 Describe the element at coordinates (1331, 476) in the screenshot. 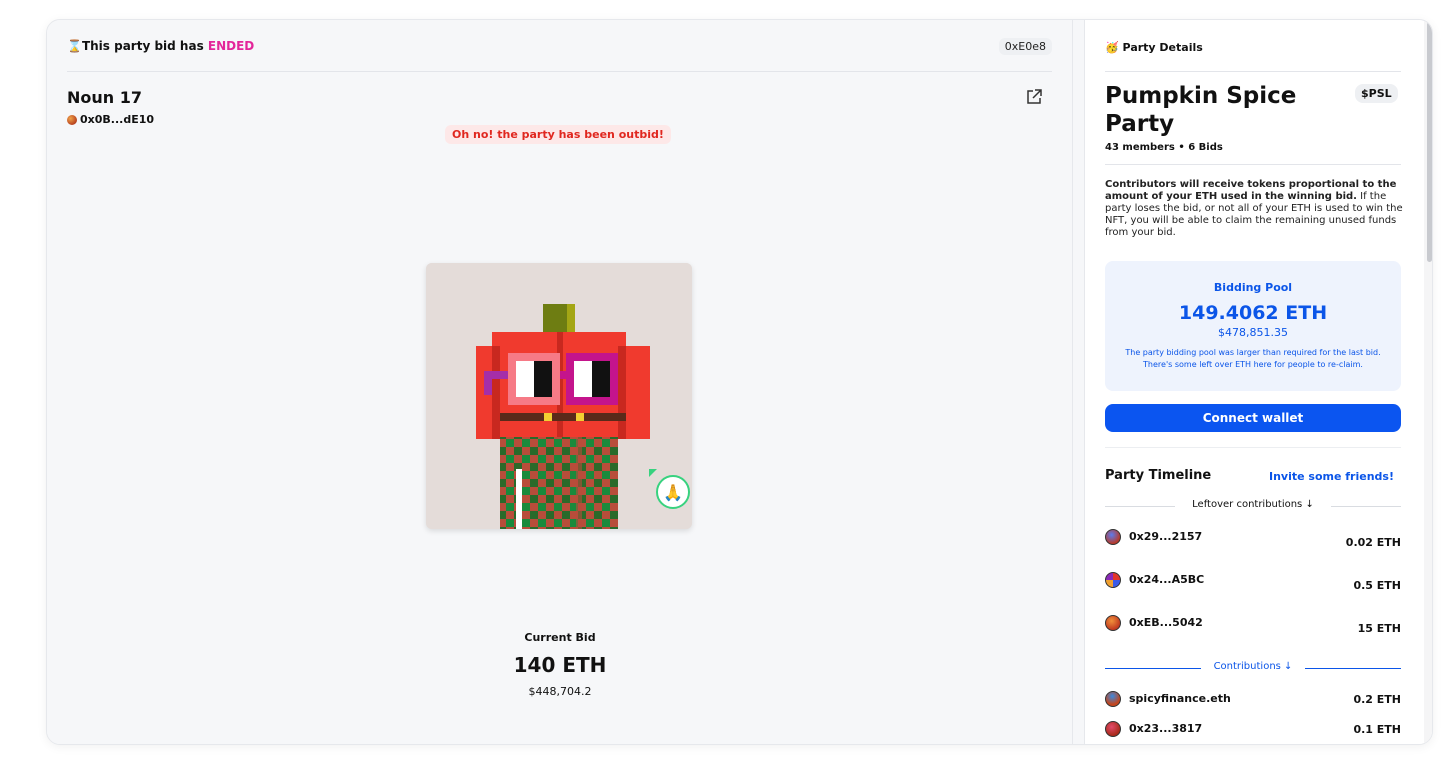

I see `invite-friends-link: Invite some friends!` at that location.